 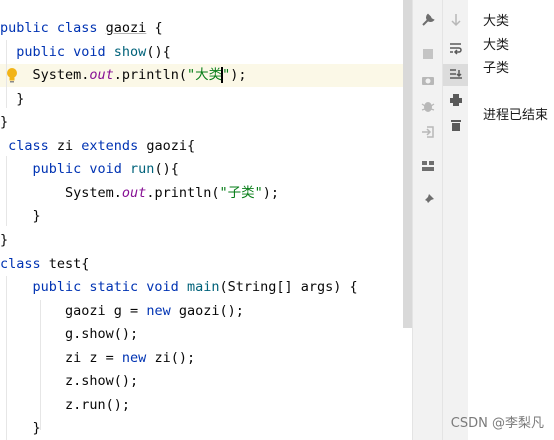 What do you see at coordinates (428, 108) in the screenshot?
I see `bug-icon` at bounding box center [428, 108].